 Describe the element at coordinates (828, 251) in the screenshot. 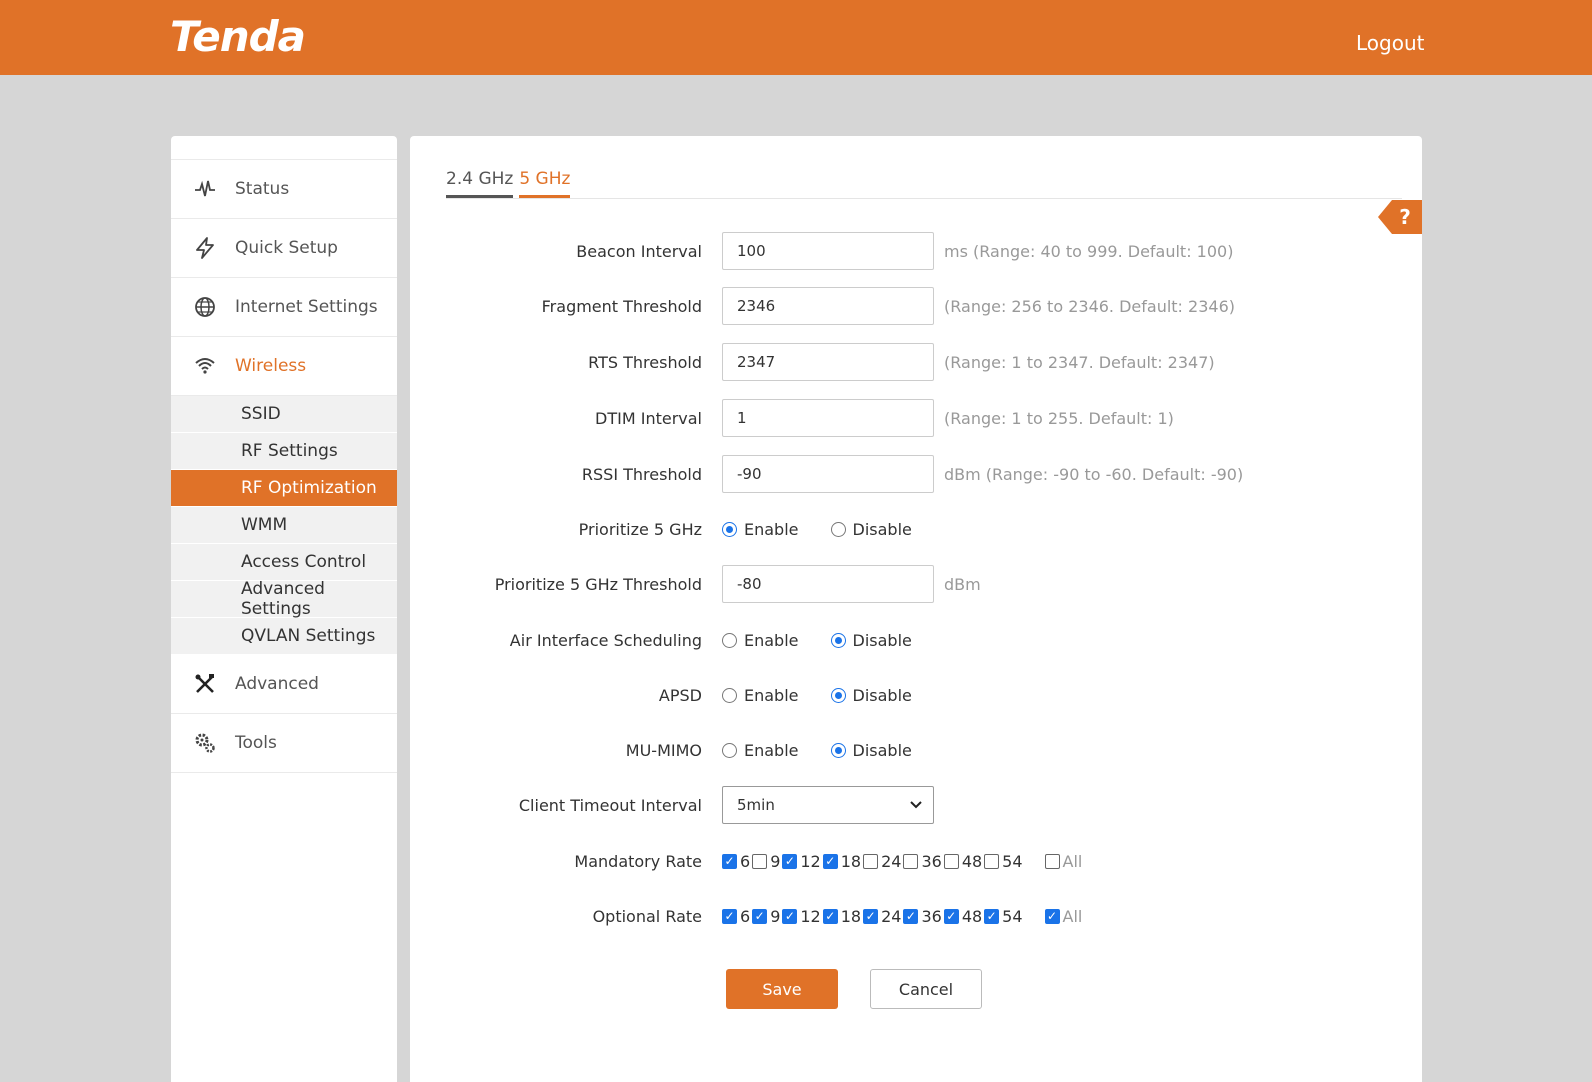

I see `beacon-interval-input` at that location.